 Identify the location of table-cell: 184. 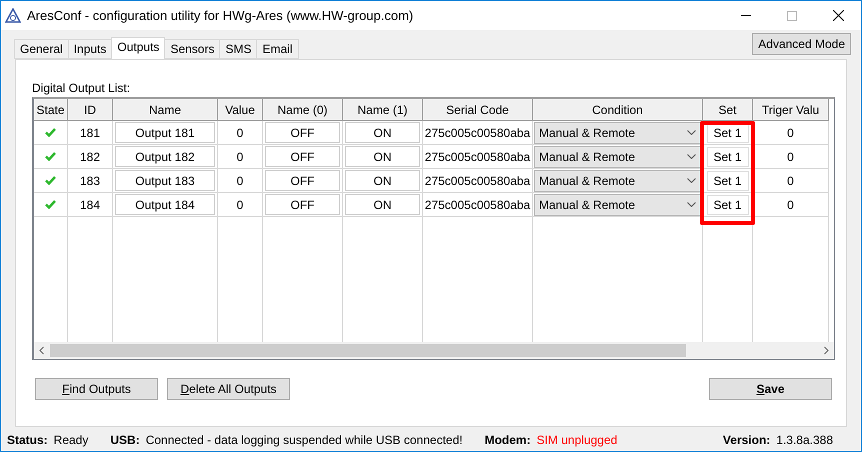
(90, 205).